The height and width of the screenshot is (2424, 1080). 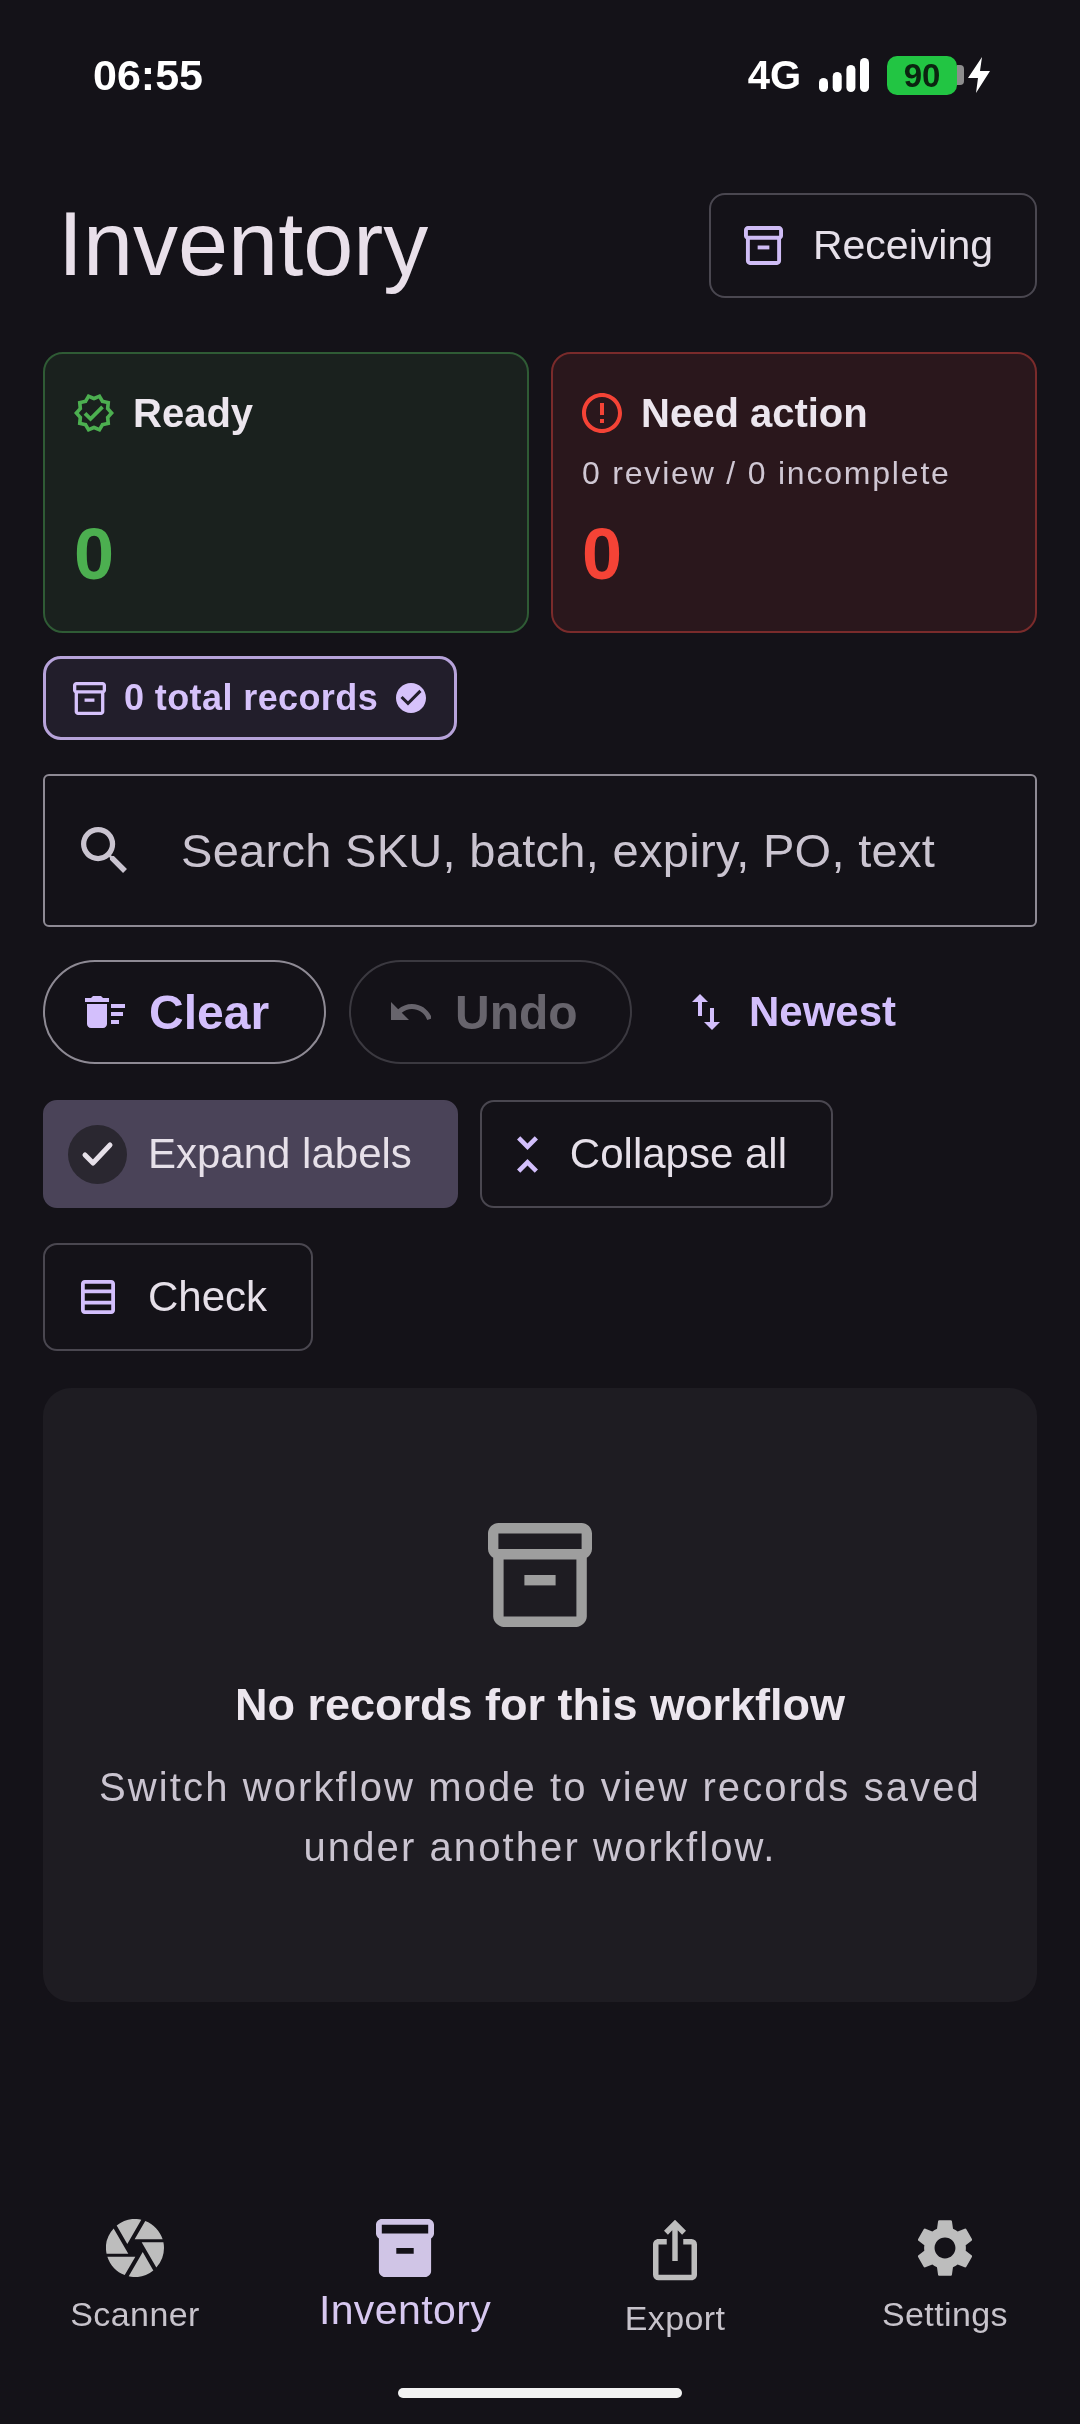 What do you see at coordinates (540, 850) in the screenshot?
I see `search-field: Search SKU, batch, expiry, PO, text` at bounding box center [540, 850].